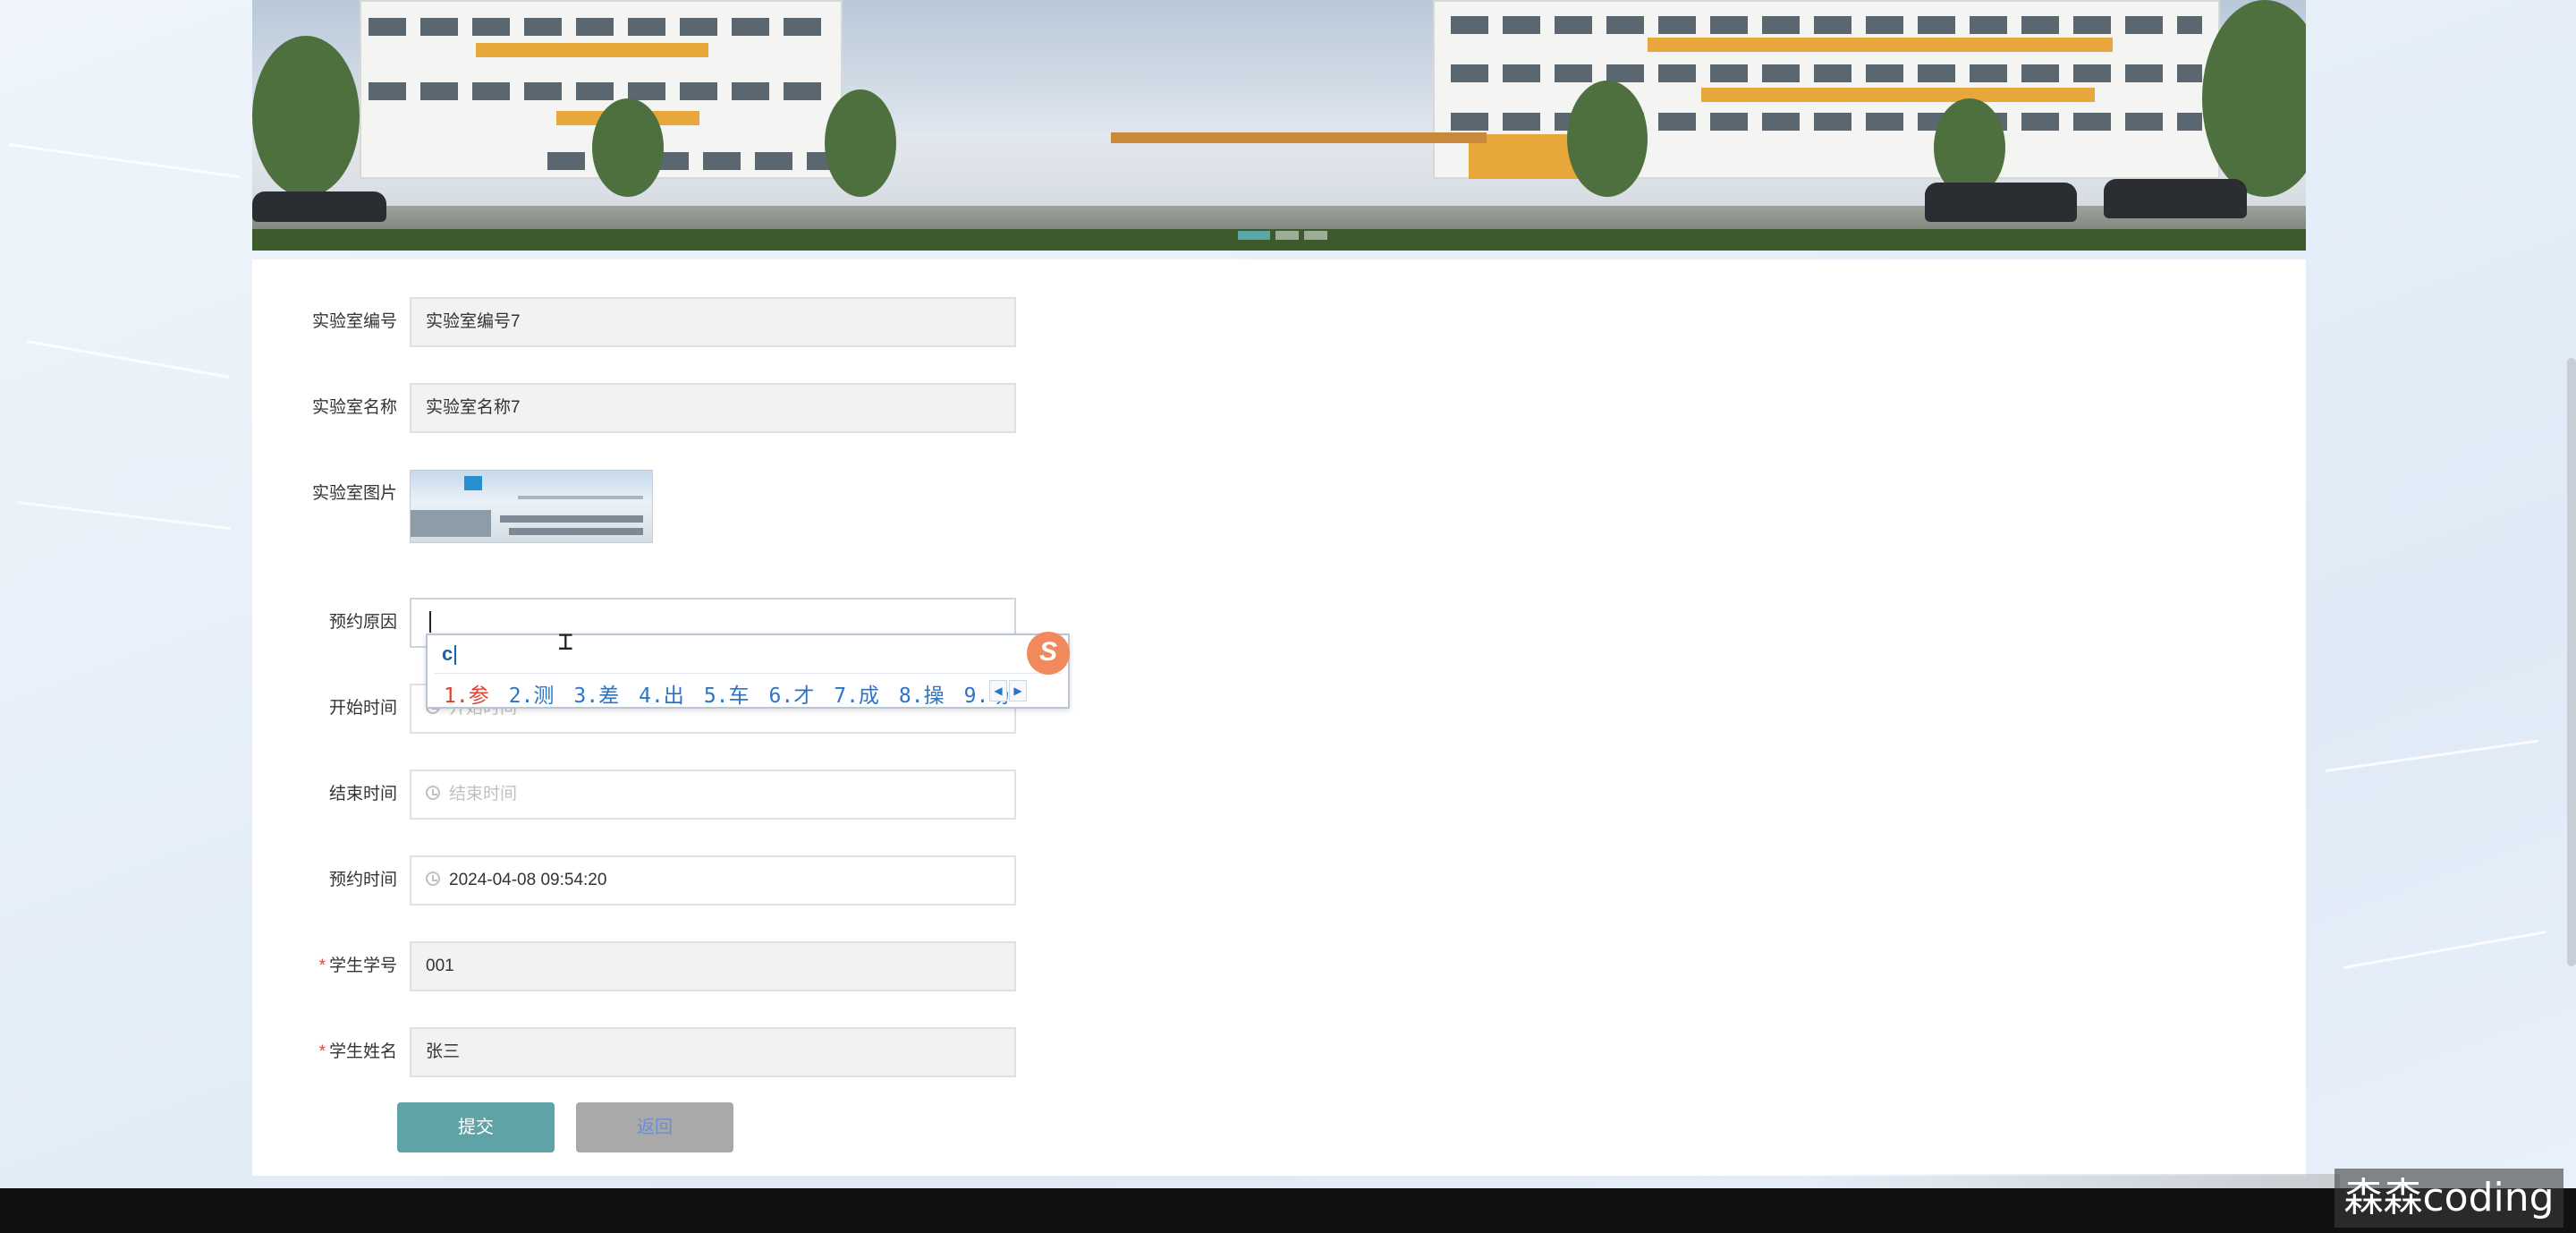 This screenshot has height=1233, width=2576. Describe the element at coordinates (362, 880) in the screenshot. I see `booking-time-label: 预约时间` at that location.